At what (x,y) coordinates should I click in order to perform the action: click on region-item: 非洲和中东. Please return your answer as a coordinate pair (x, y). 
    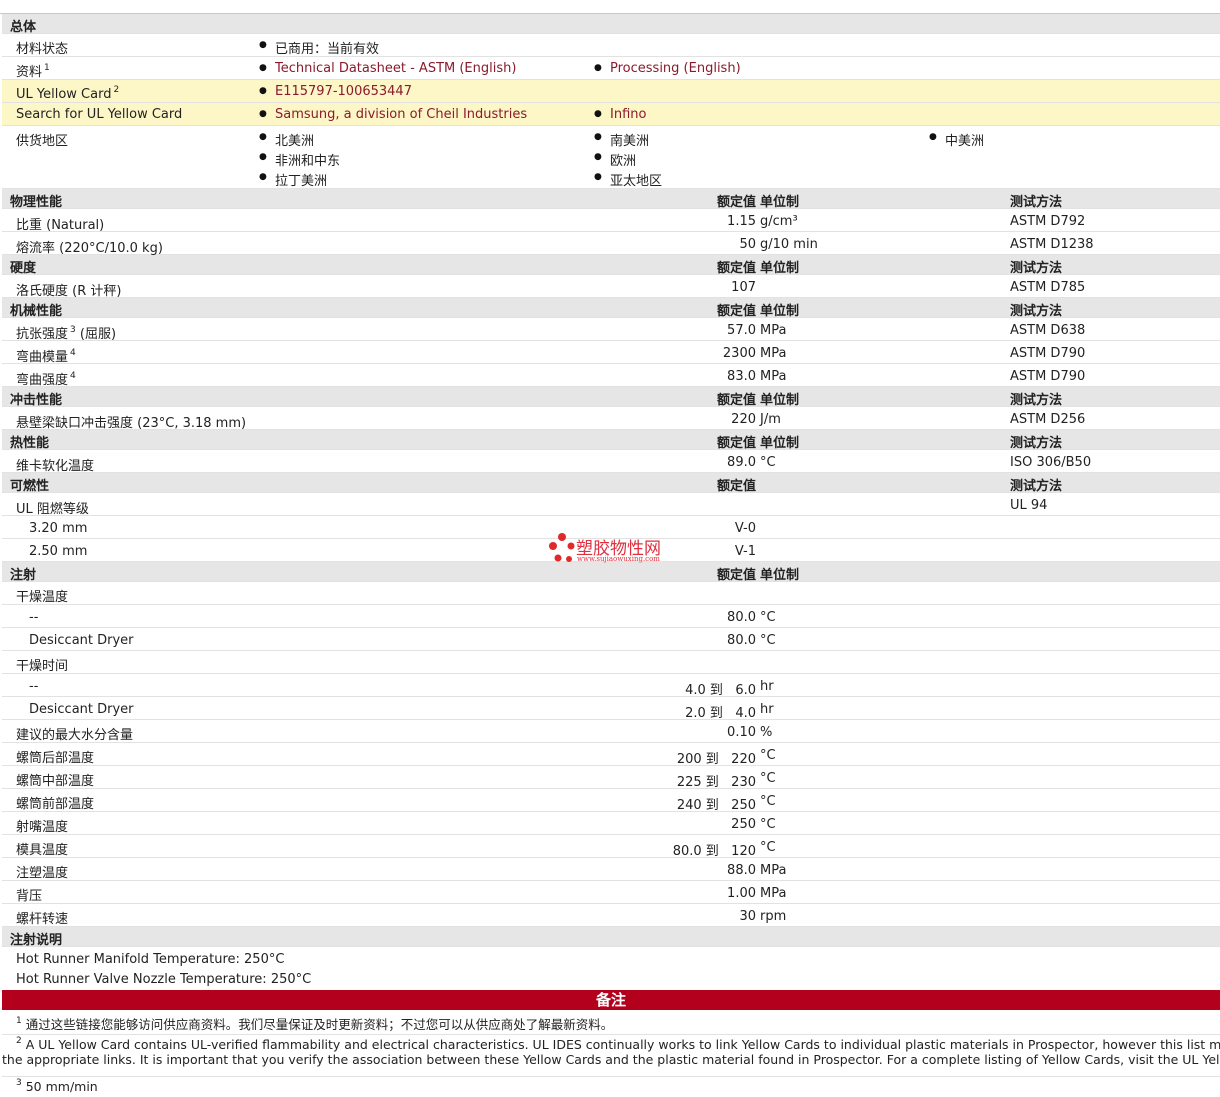
    Looking at the image, I should click on (299, 159).